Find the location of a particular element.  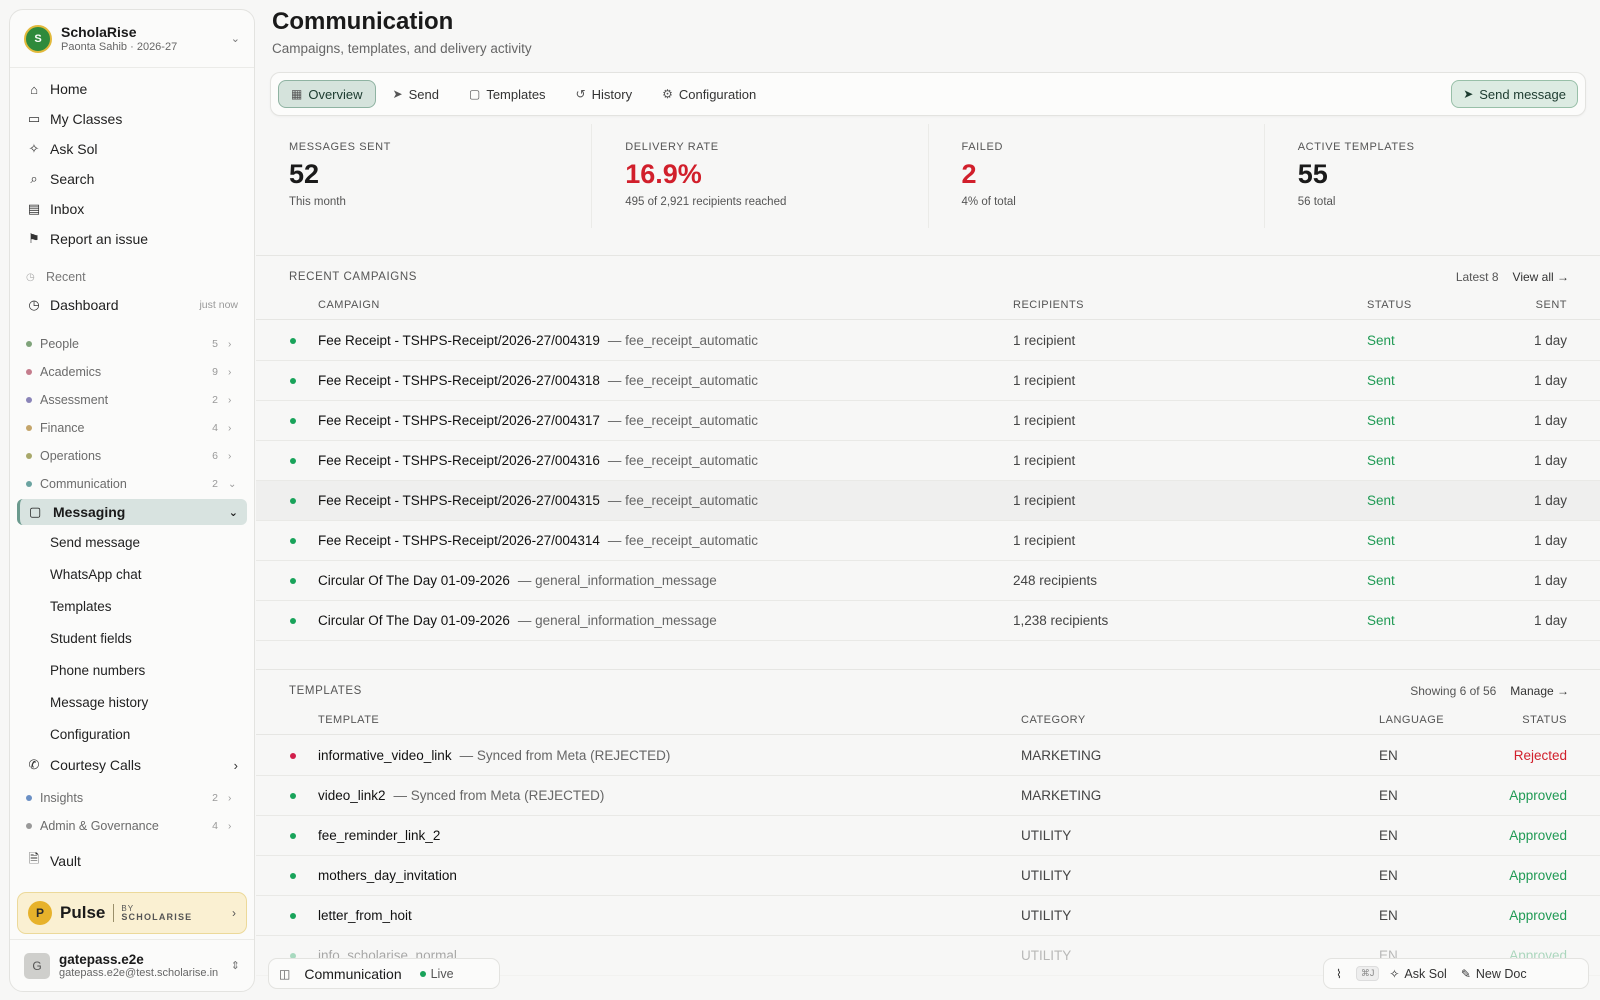

sidebar-subitem-phone-numbers: Phone numbers is located at coordinates (132, 670).